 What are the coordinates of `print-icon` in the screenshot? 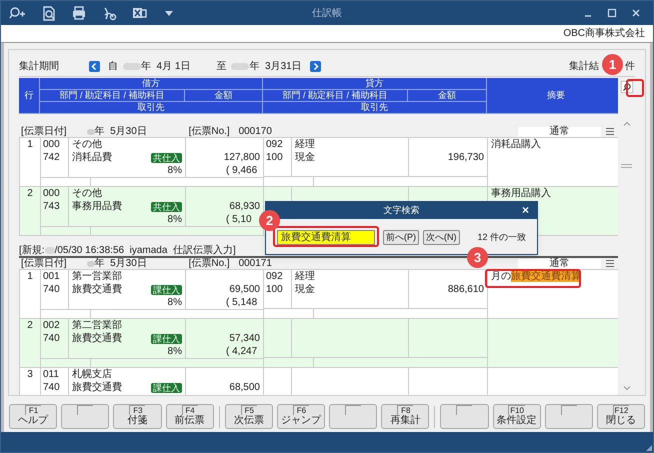 It's located at (79, 13).